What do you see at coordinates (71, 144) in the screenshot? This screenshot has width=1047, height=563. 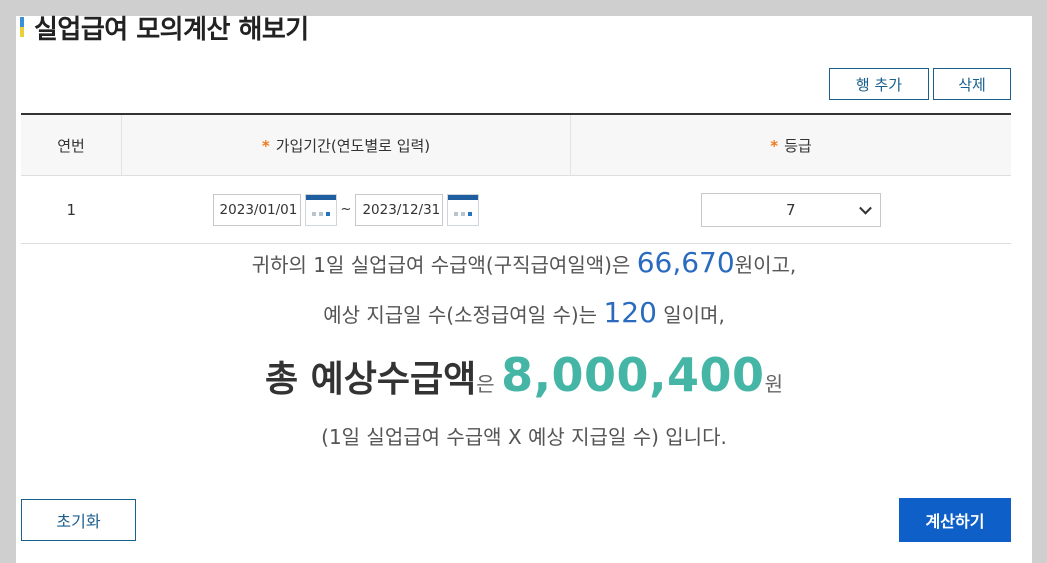 I see `header-no: 연번` at bounding box center [71, 144].